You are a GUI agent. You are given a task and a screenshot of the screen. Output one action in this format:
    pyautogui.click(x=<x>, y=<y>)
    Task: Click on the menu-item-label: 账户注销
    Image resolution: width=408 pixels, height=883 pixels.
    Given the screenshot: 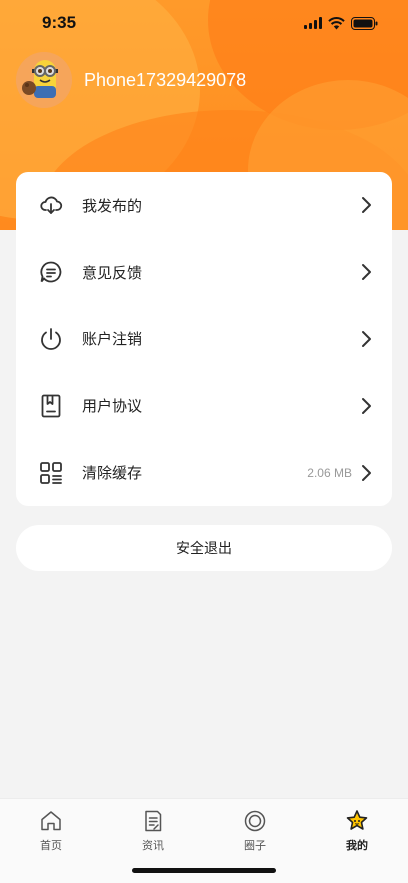 What is the action you would take?
    pyautogui.click(x=112, y=339)
    